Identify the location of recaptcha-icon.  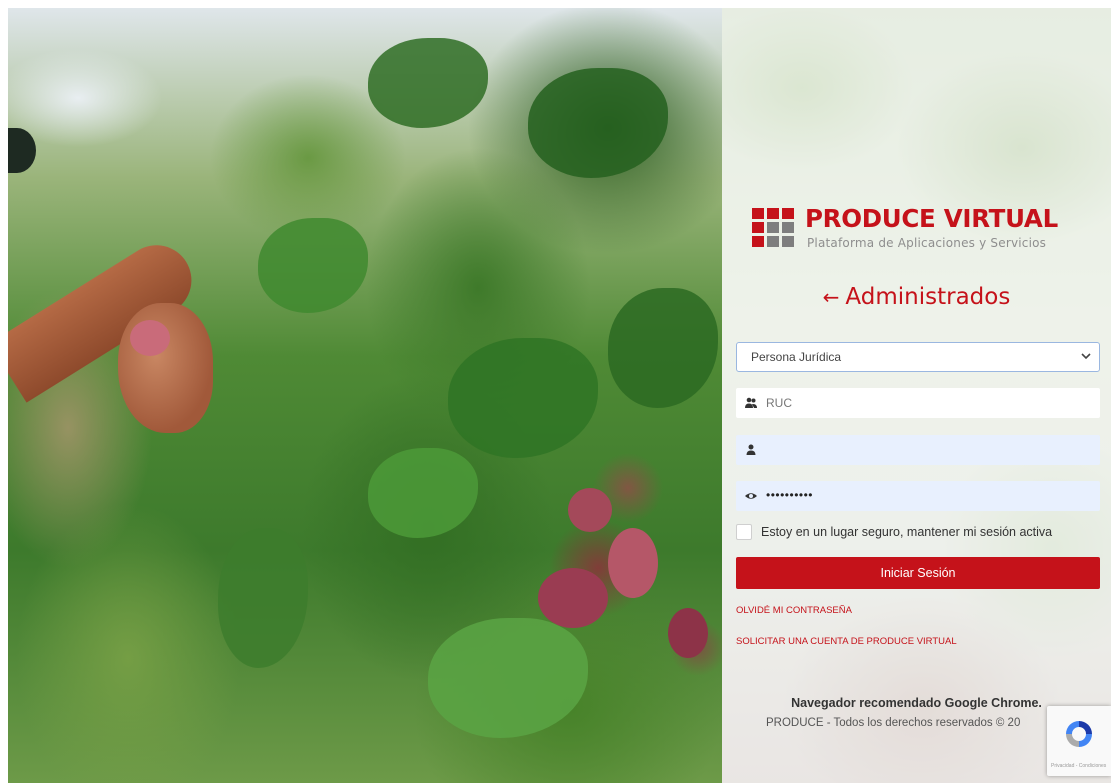
(1079, 734).